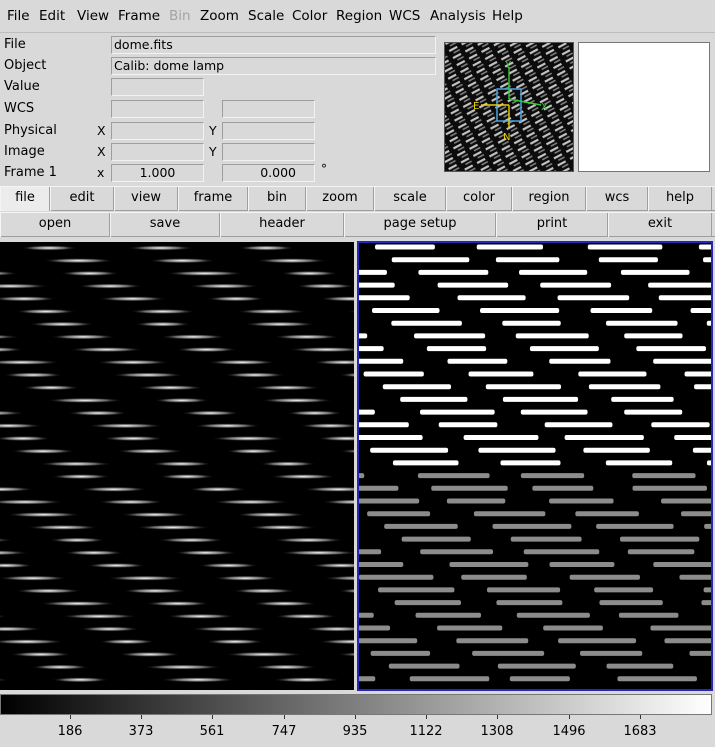 The image size is (715, 747). Describe the element at coordinates (356, 704) in the screenshot. I see `colorbar` at that location.